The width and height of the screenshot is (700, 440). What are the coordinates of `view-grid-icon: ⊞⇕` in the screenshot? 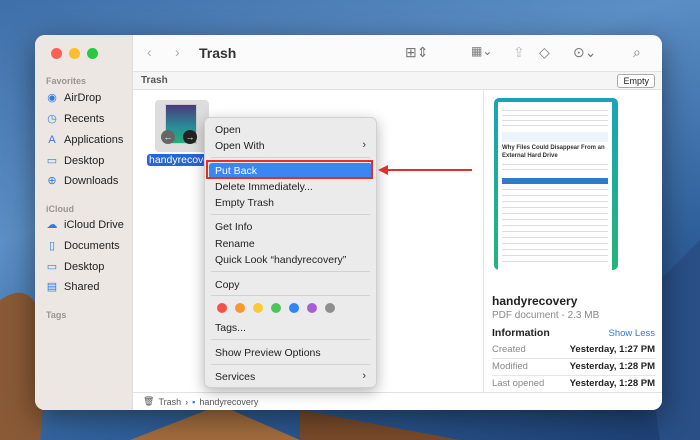 It's located at (416, 52).